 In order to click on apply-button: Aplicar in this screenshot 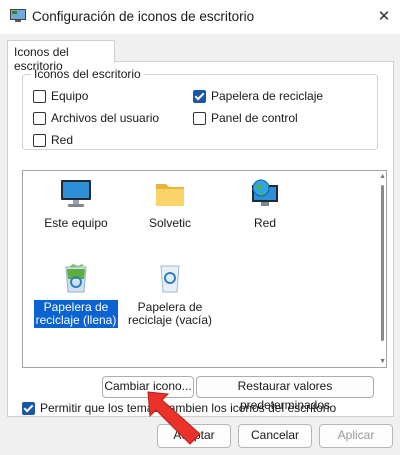, I will do `click(356, 436)`.